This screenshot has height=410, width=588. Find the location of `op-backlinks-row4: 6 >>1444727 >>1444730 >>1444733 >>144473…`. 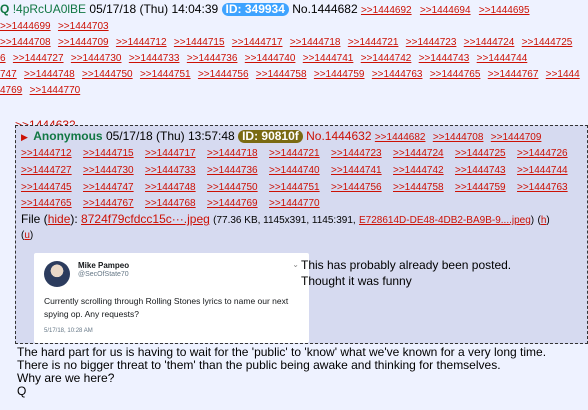

op-backlinks-row4: 6 >>1444727 >>1444730 >>1444733 >>144473… is located at coordinates (294, 58).